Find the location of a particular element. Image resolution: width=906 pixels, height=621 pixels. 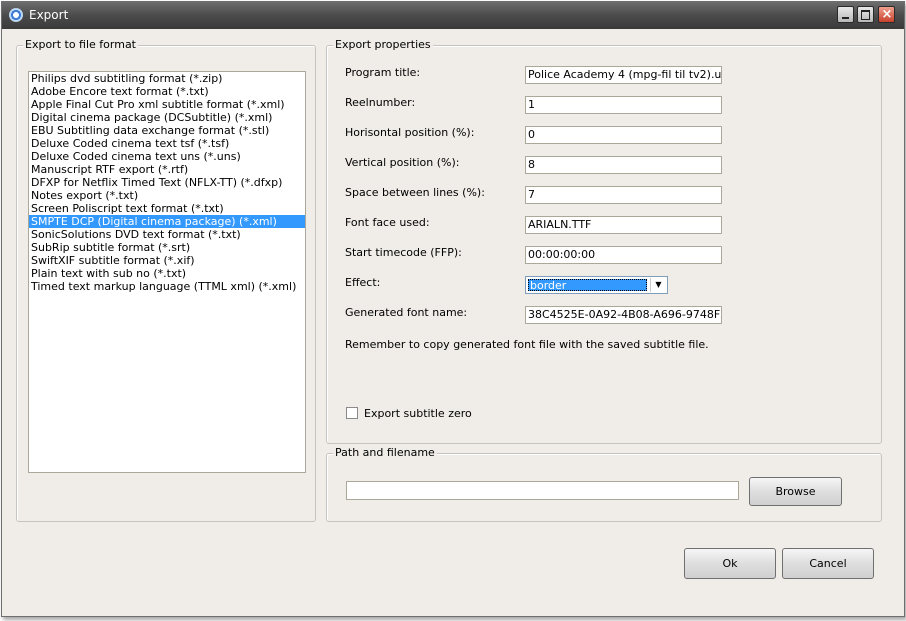

space-between-lines-input: 7 is located at coordinates (623, 195).